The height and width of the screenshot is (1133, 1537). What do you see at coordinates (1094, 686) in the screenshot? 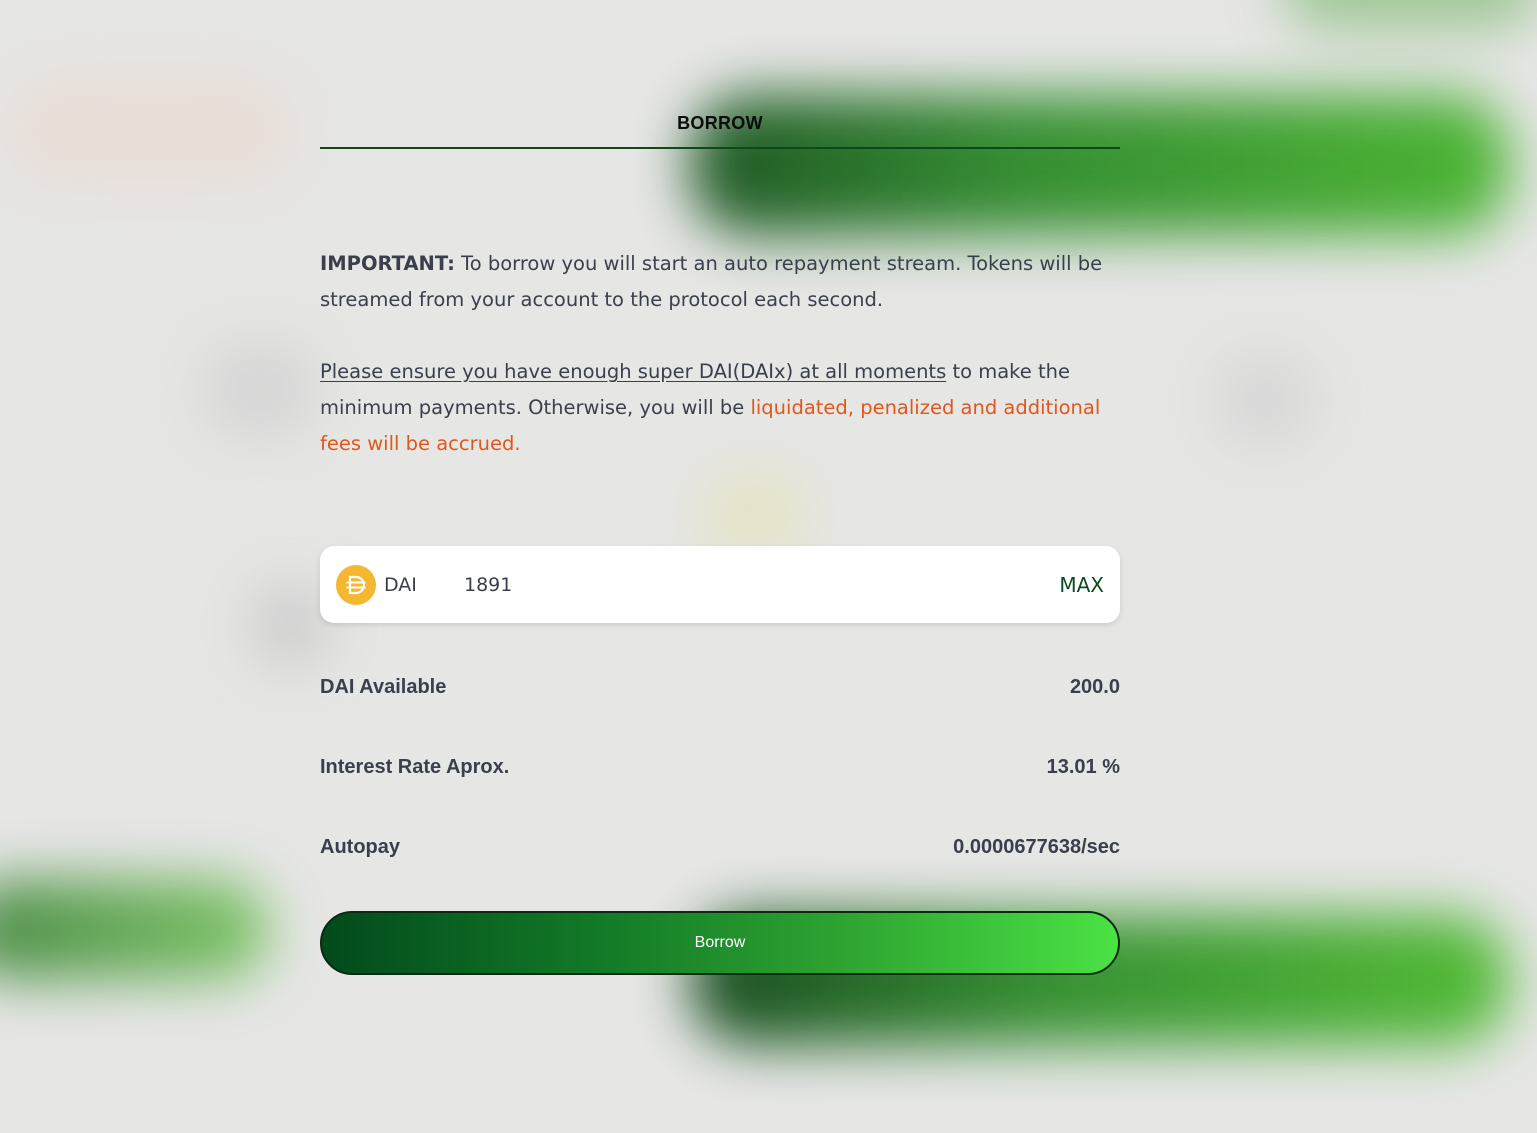
I see `available-value: 200.0` at bounding box center [1094, 686].